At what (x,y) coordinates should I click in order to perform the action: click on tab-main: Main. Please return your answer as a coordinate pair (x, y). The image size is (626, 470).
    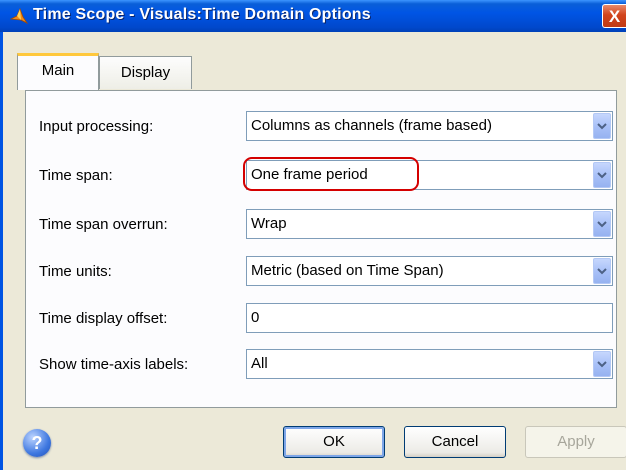
    Looking at the image, I should click on (58, 71).